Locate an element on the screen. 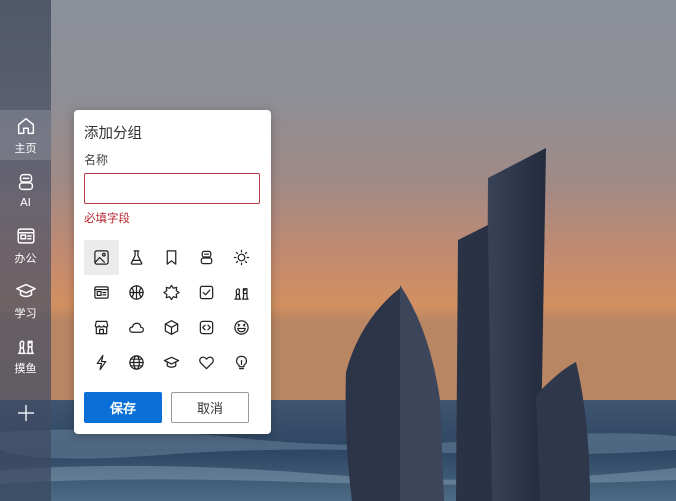  bookmark-icon is located at coordinates (171, 257).